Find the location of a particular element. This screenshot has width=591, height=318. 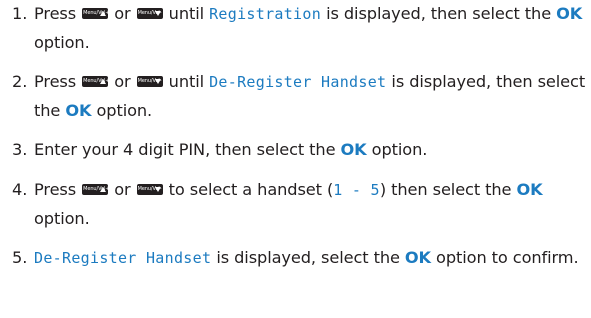

step-number: 1. is located at coordinates (20, 13).